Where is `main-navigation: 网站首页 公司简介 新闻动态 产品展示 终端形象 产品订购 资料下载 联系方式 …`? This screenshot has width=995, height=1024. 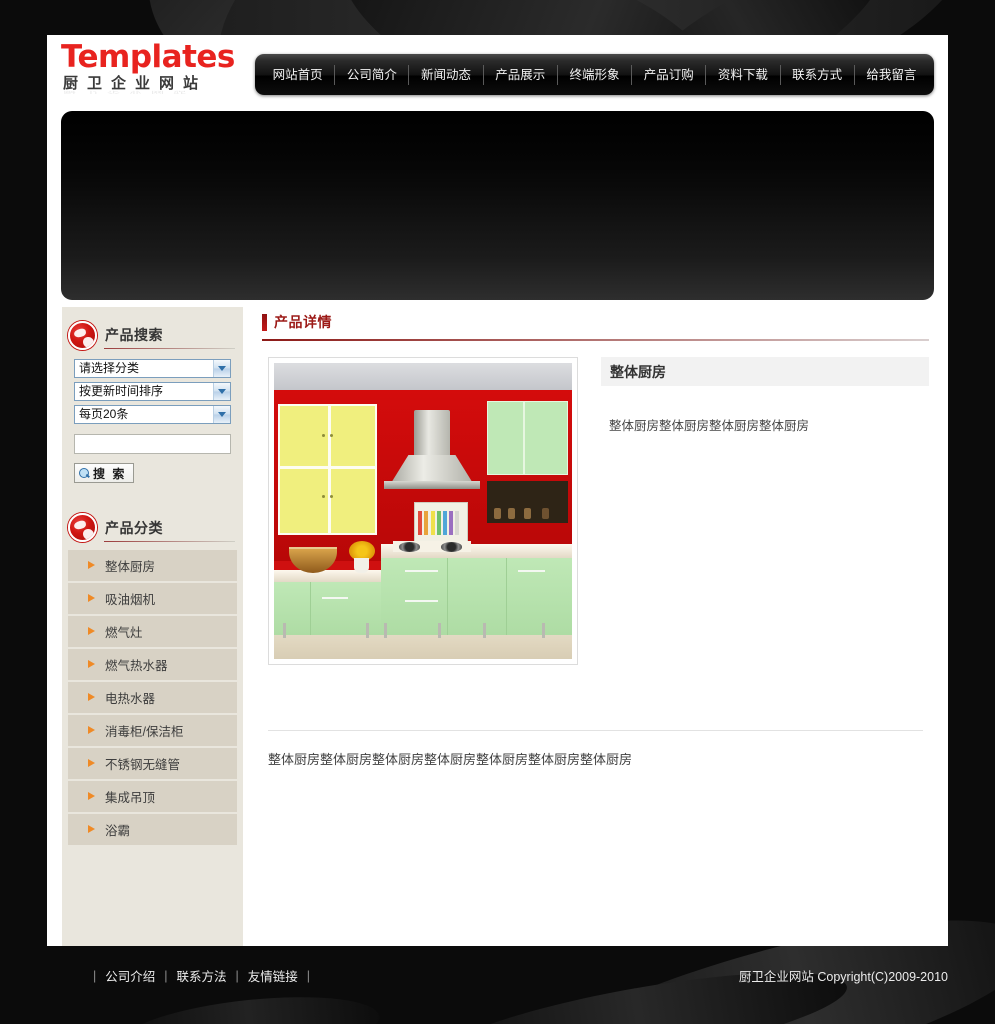
main-navigation: 网站首页 公司简介 新闻动态 产品展示 终端形象 产品订购 资料下载 联系方式 … is located at coordinates (594, 74).